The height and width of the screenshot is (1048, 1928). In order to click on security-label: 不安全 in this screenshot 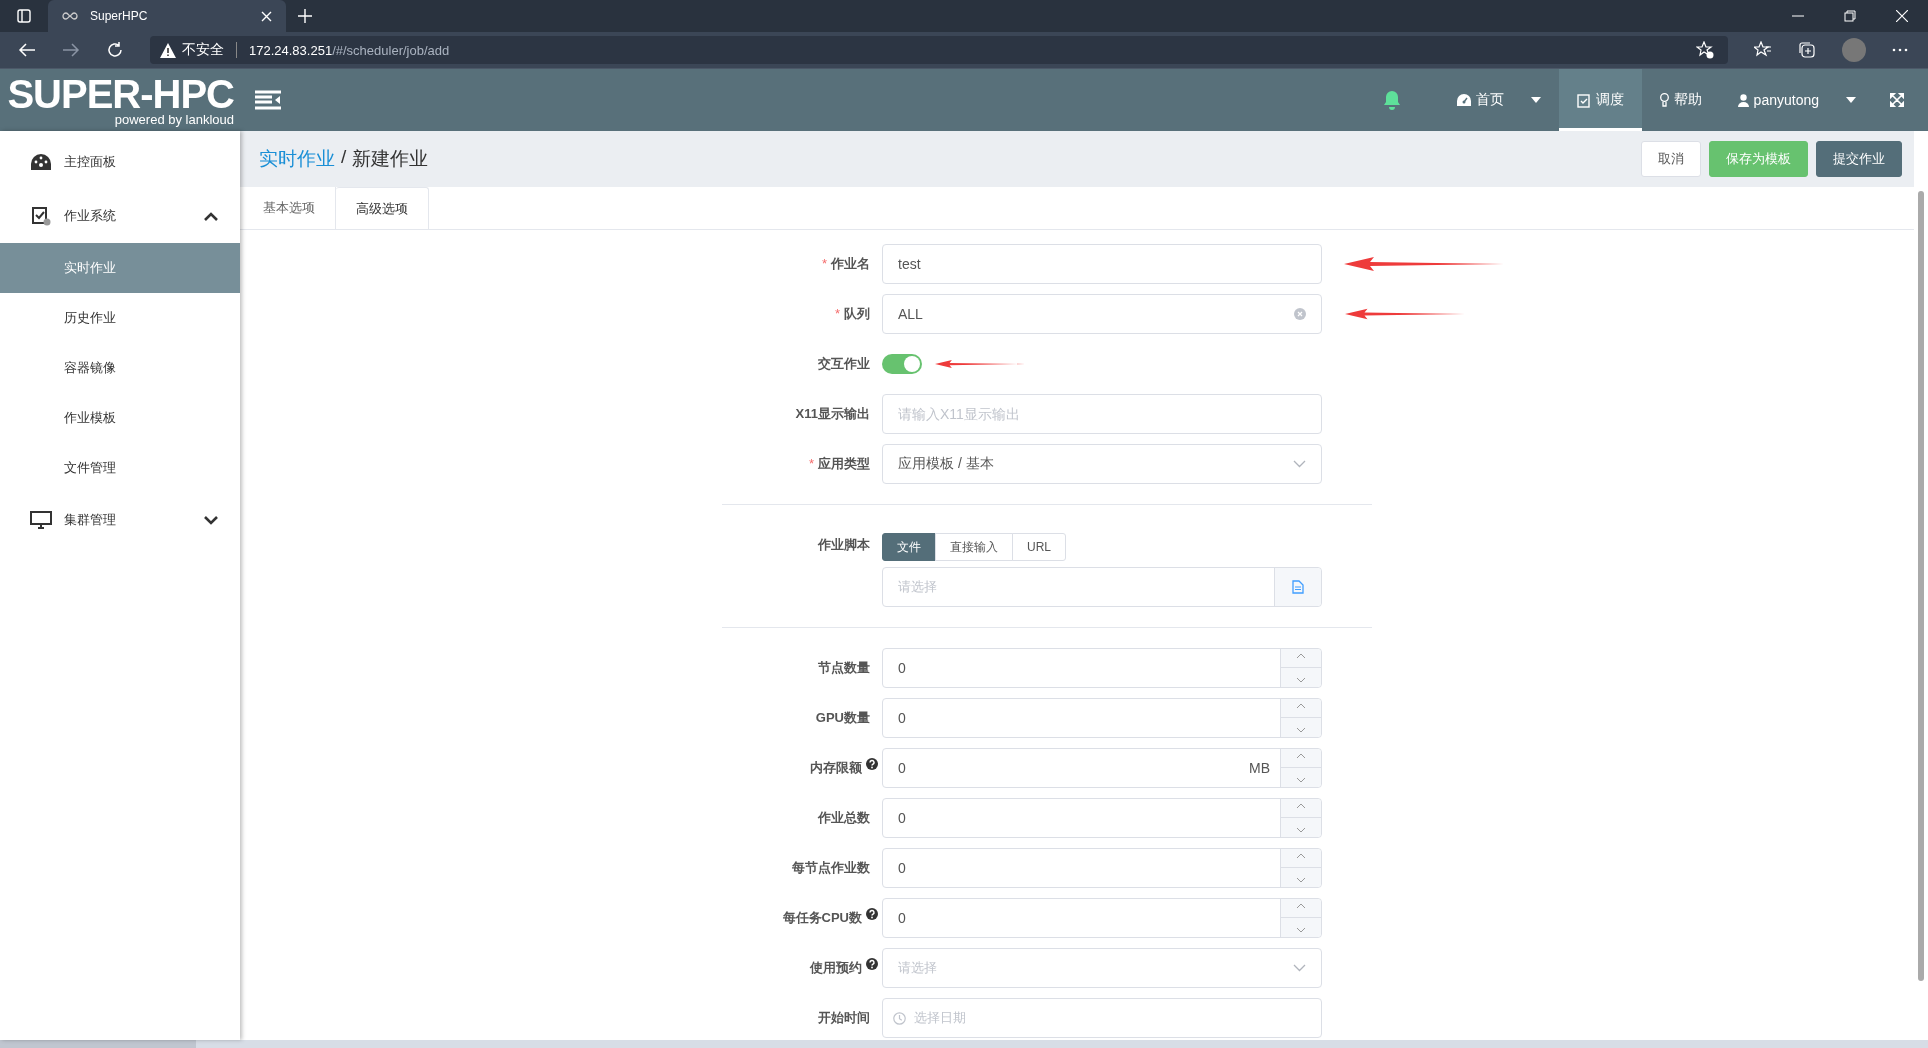, I will do `click(203, 50)`.